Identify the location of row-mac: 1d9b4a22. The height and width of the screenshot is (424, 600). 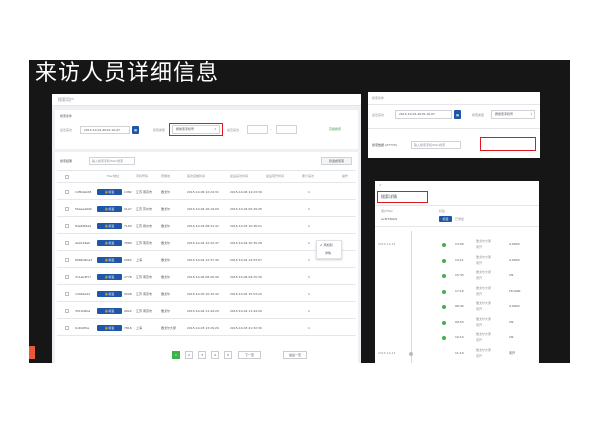
(83, 294).